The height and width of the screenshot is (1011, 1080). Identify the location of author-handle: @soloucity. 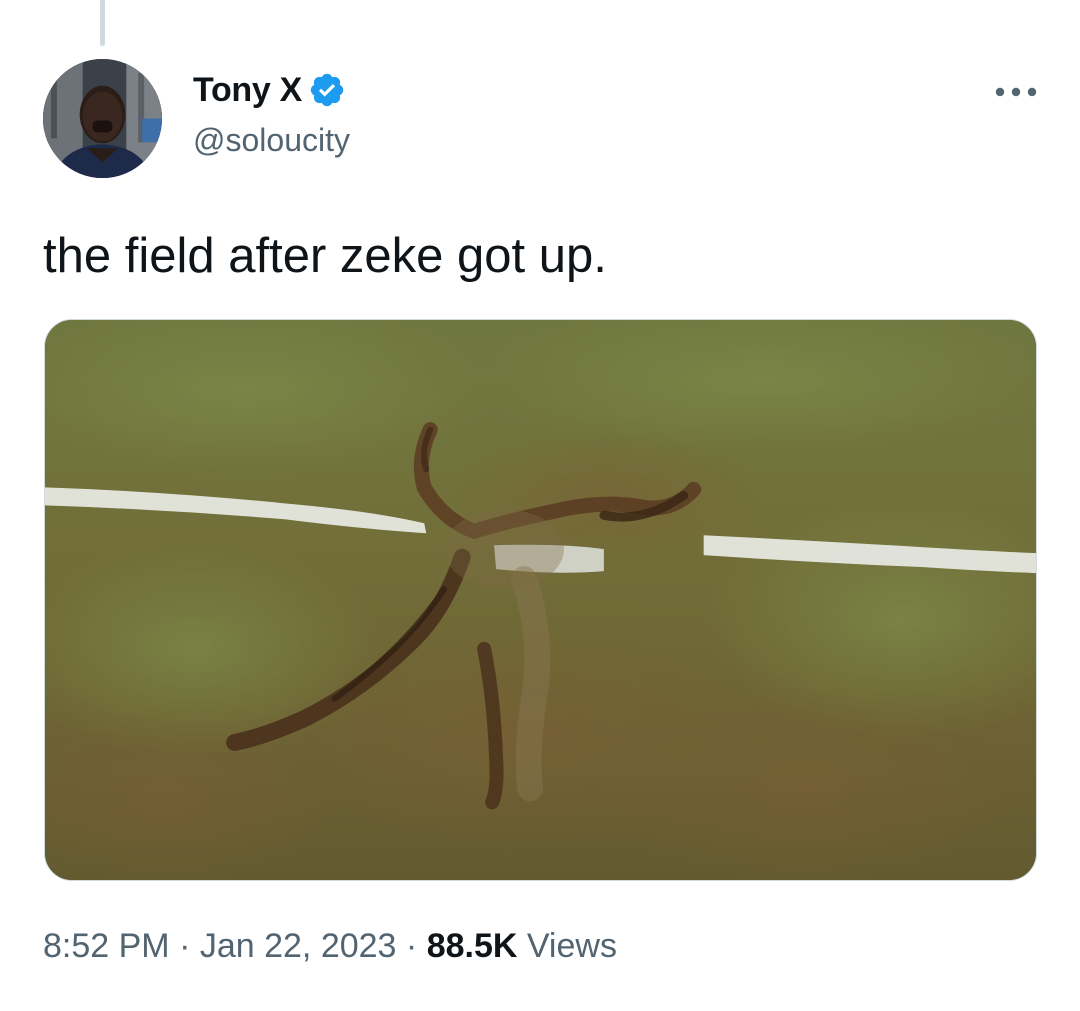
(271, 140).